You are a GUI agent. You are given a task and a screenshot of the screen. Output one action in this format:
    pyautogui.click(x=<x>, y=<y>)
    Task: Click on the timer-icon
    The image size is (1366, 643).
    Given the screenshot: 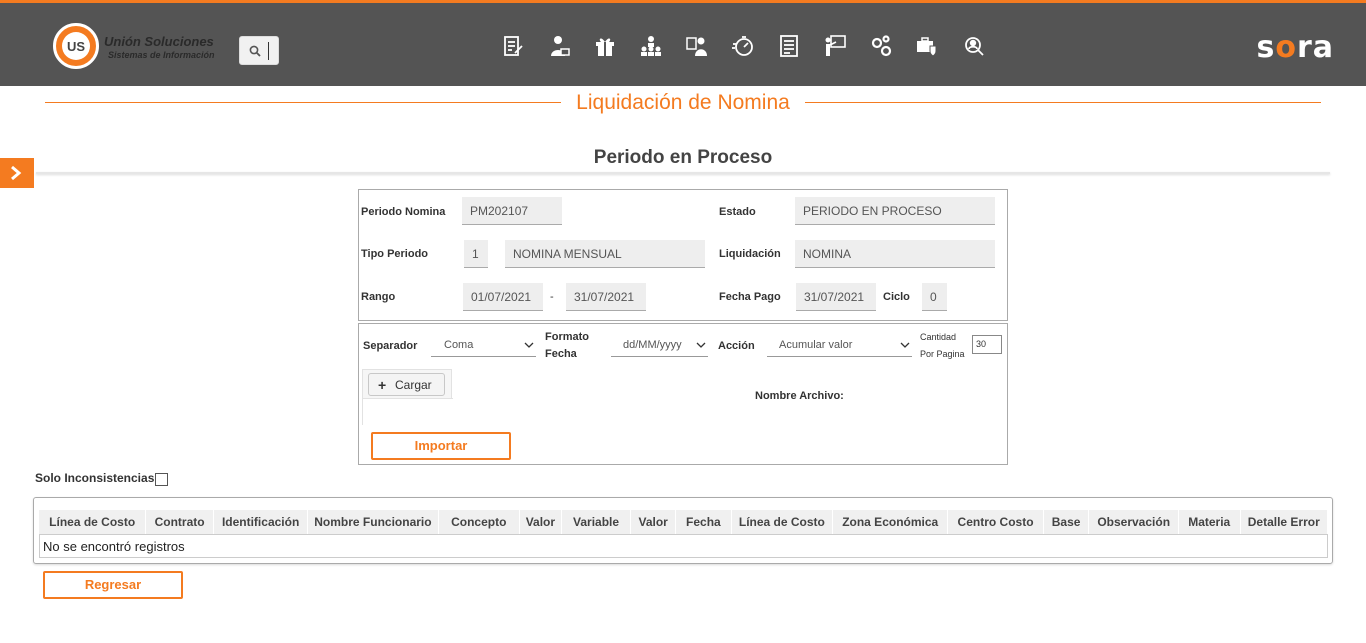 What is the action you would take?
    pyautogui.click(x=743, y=46)
    